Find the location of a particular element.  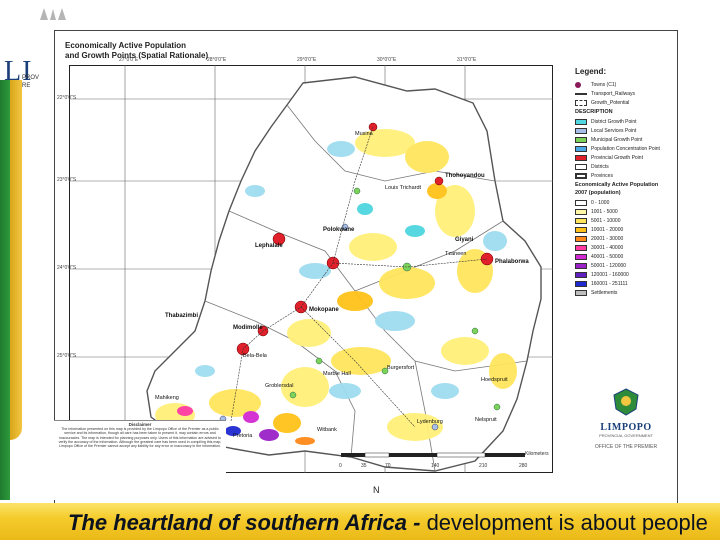

place-label: Thabazimbi is located at coordinates (182, 316).